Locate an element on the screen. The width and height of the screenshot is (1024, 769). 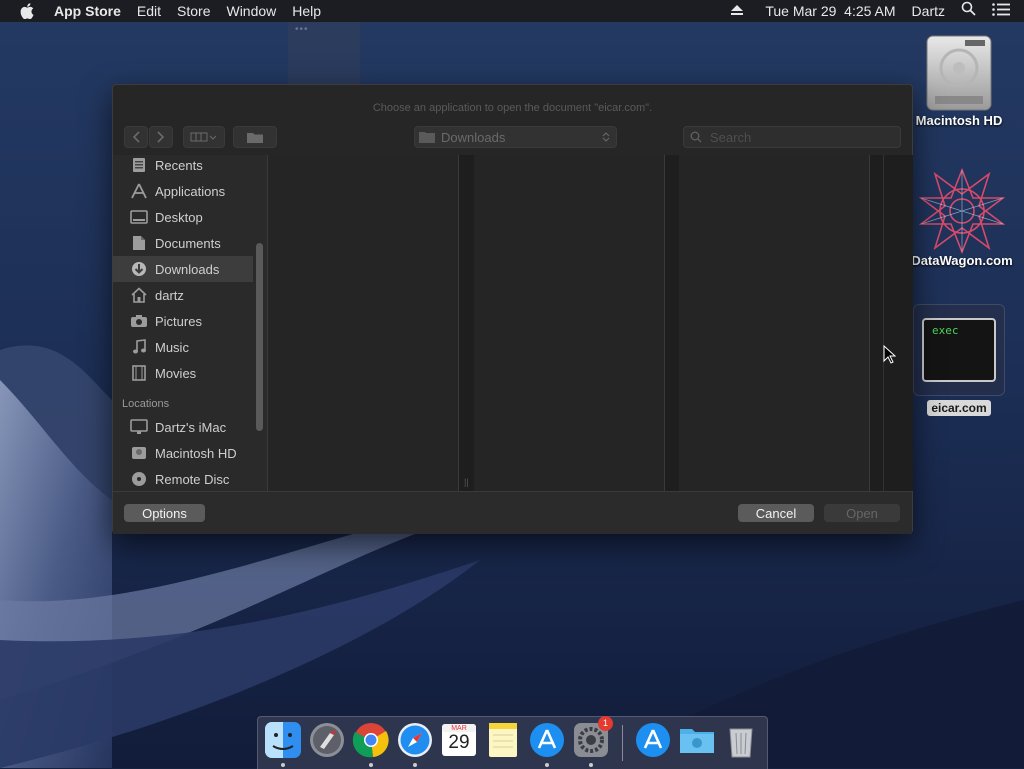
dock-finder is located at coordinates (283, 740).